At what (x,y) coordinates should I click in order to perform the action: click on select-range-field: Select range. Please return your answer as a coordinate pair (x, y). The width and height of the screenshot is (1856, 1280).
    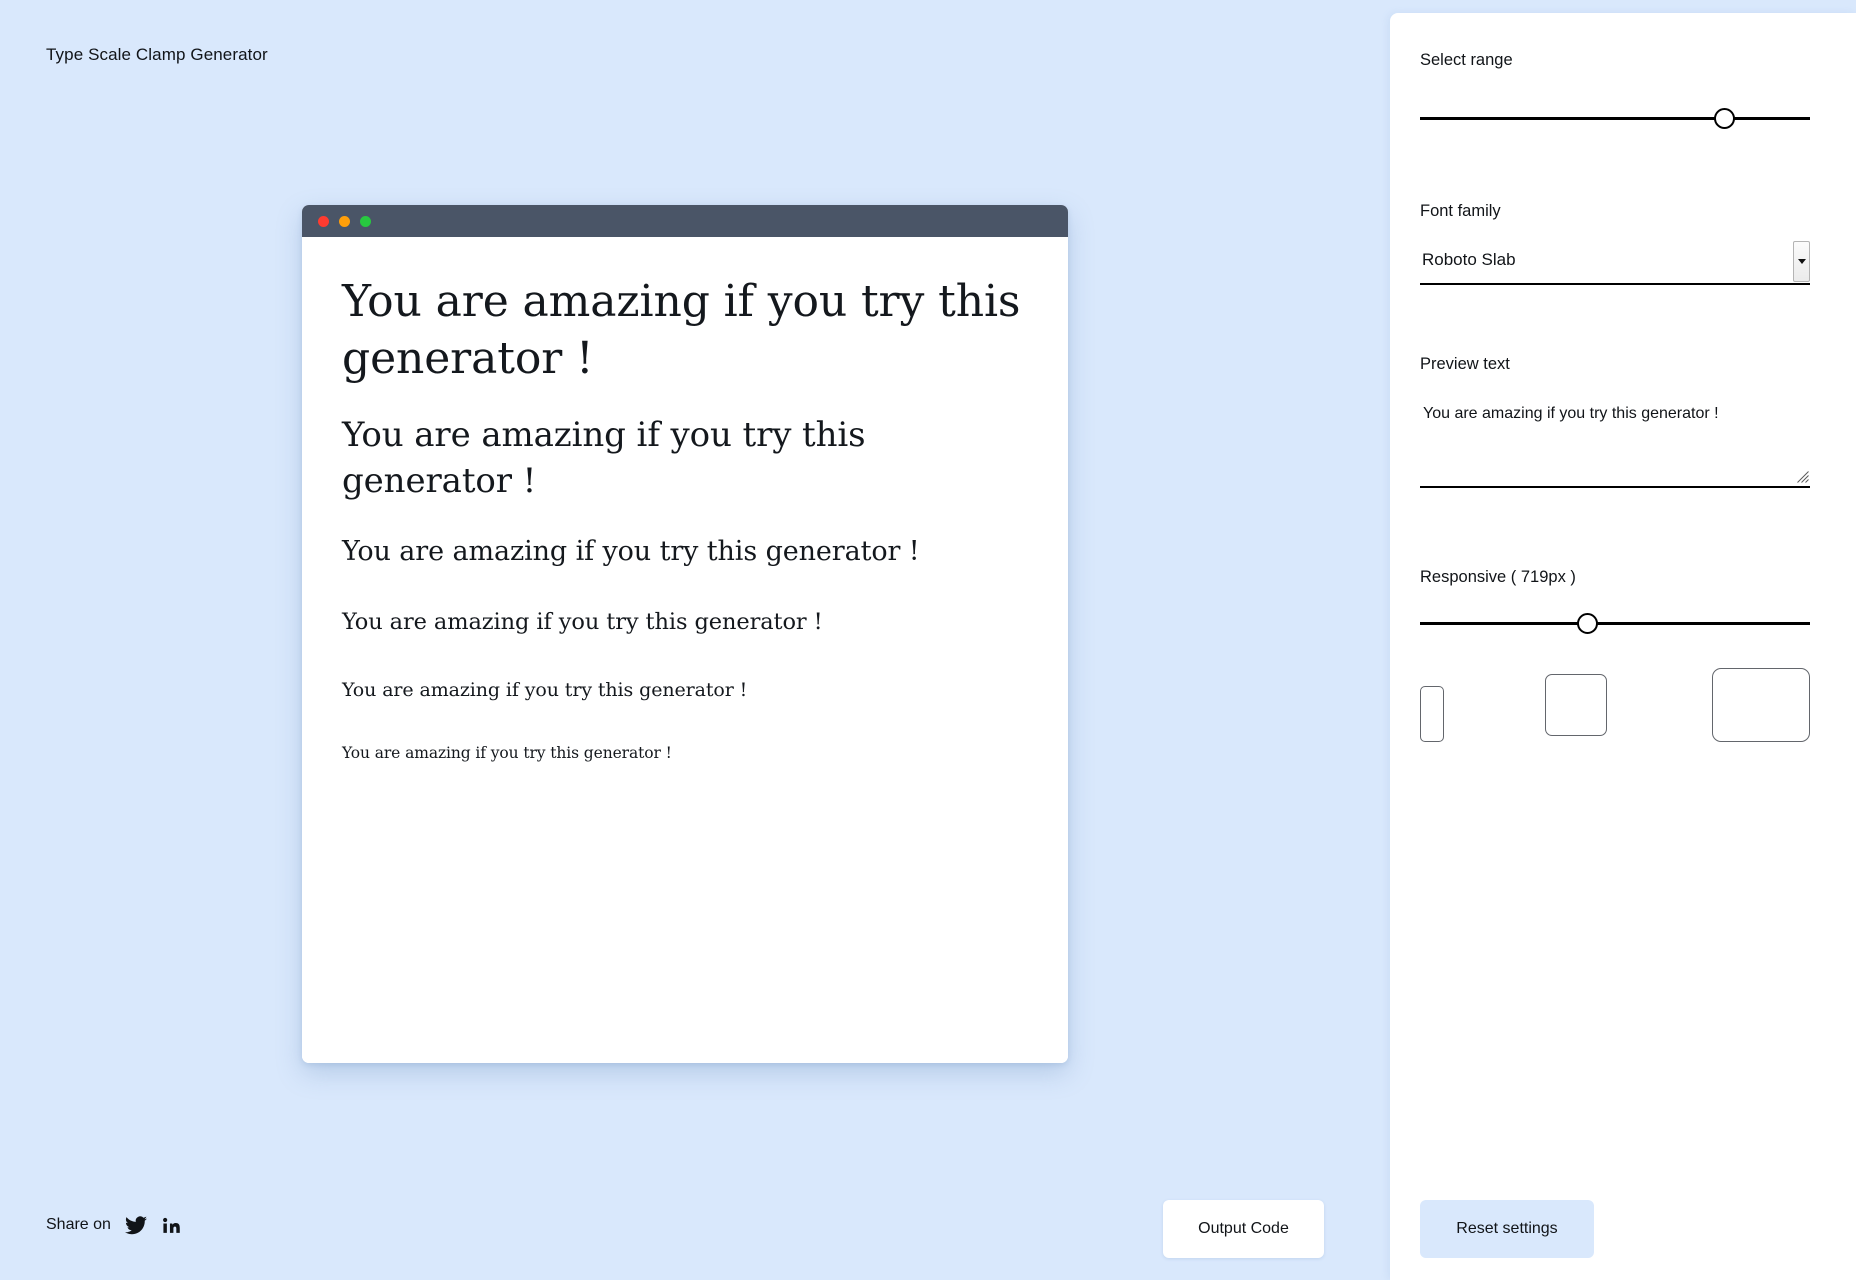
    Looking at the image, I should click on (1615, 60).